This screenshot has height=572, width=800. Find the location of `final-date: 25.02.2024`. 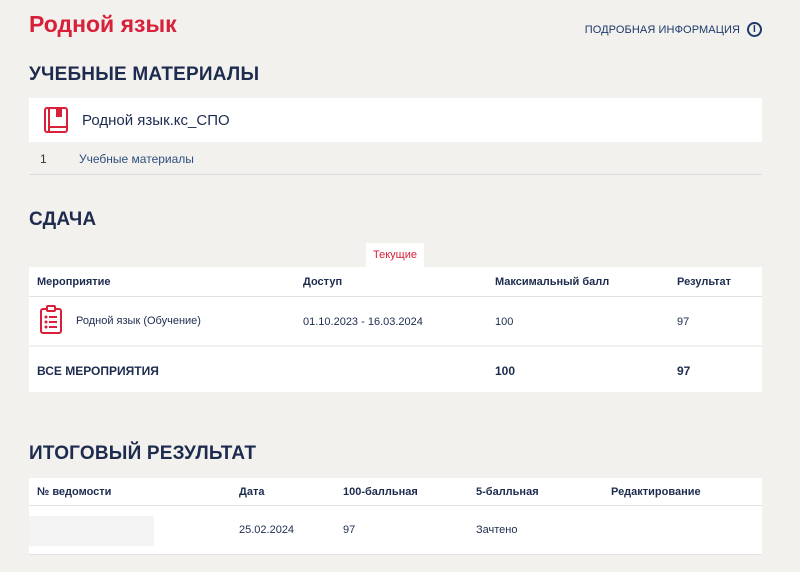

final-date: 25.02.2024 is located at coordinates (267, 530).